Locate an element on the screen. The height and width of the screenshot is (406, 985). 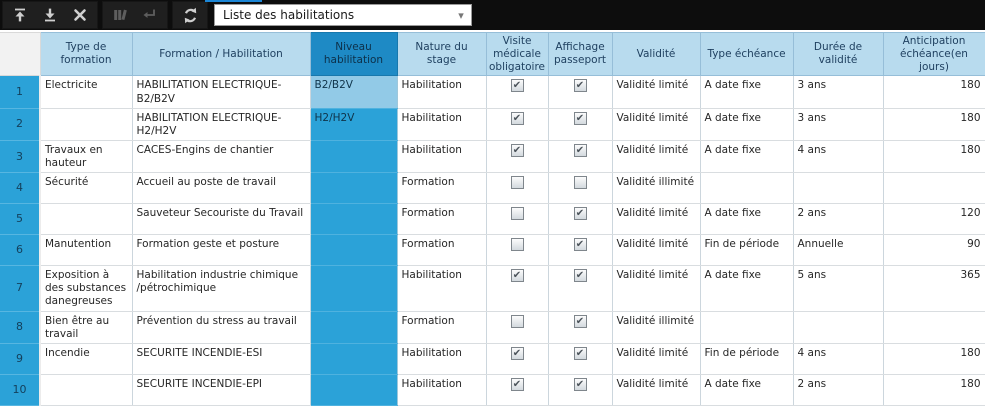
cell-formation-habilitation: Formation geste et posture is located at coordinates (221, 250).